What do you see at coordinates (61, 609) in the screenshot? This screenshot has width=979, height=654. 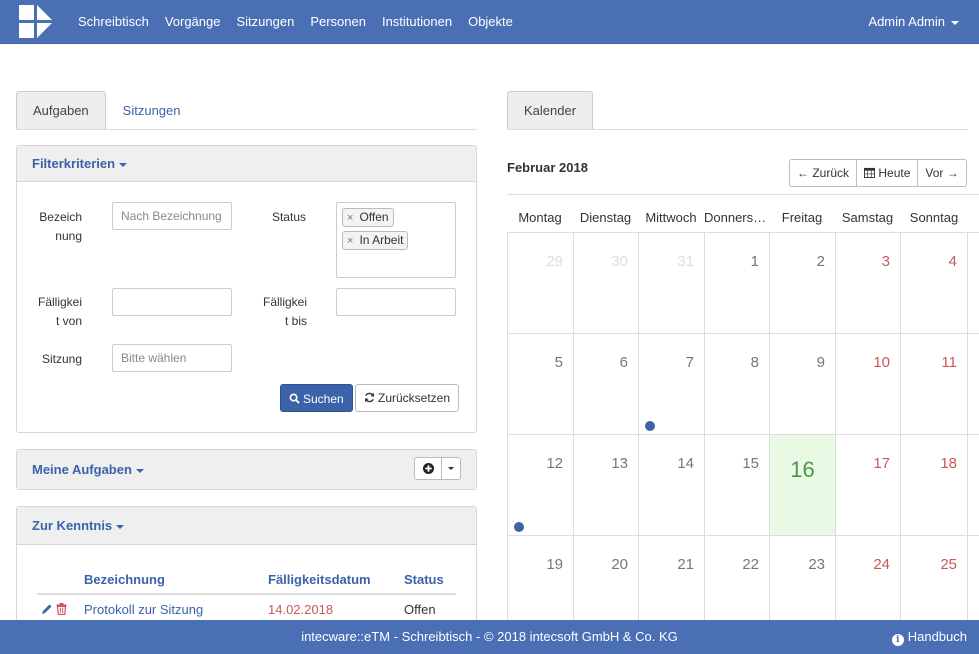 I see `trash-icon` at bounding box center [61, 609].